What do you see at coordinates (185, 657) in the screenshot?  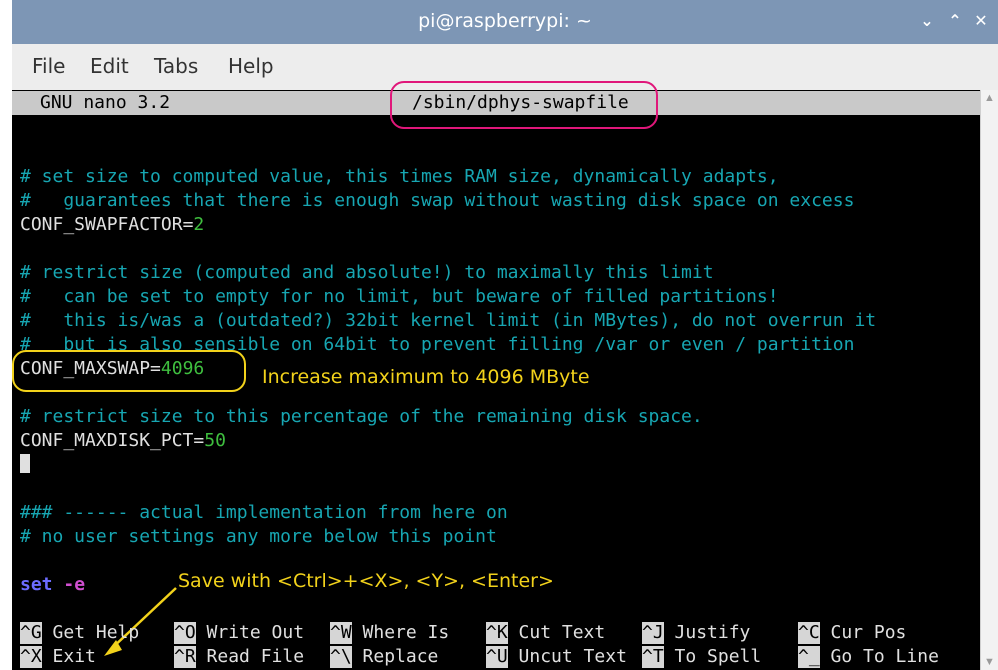 I see `shortcut-key: ^R` at bounding box center [185, 657].